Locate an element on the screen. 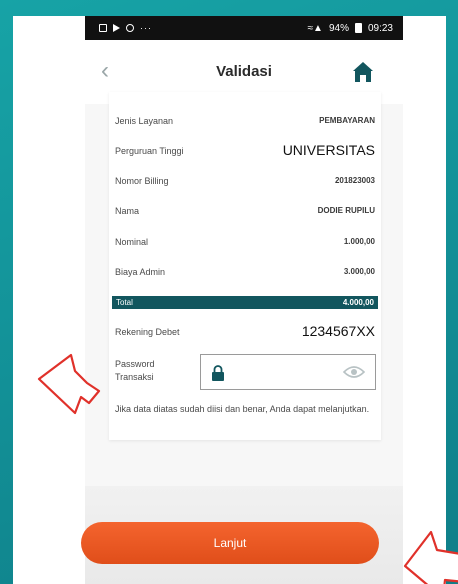 This screenshot has width=458, height=584. detail-row-nominal: Nominal 1.000,00 is located at coordinates (245, 243).